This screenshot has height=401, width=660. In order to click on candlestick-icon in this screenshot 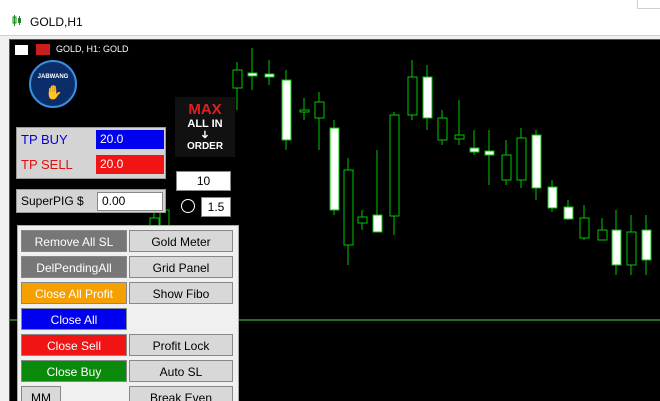, I will do `click(16, 20)`.